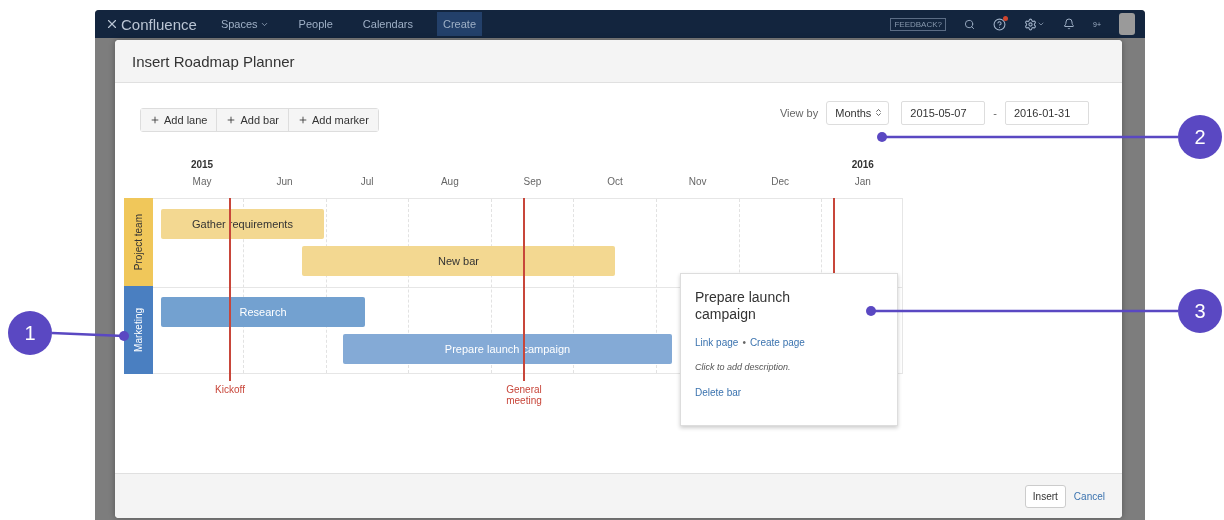 Image resolution: width=1224 pixels, height=520 pixels. I want to click on help-icon, so click(999, 24).